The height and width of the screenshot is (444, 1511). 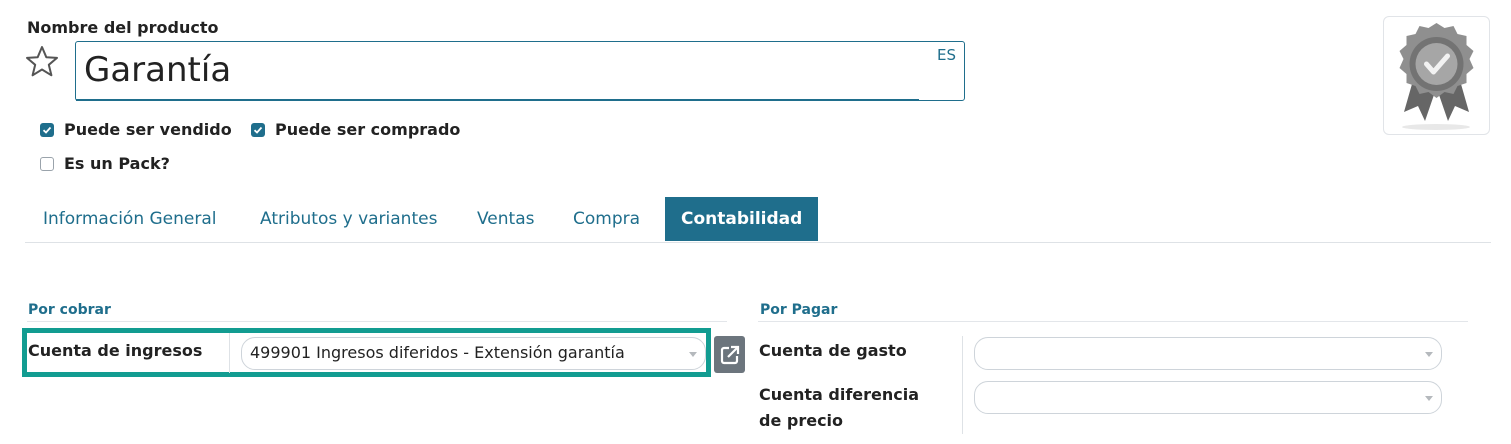 I want to click on expense-account-label: Cuenta de gasto, so click(x=833, y=350).